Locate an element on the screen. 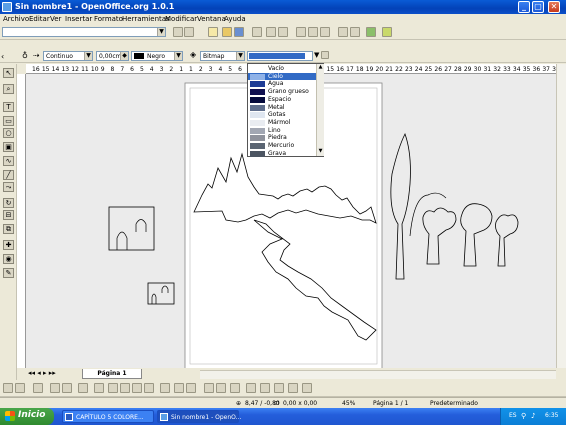 Image resolution: width=566 pixels, height=425 pixels. vertical-scrollbar is located at coordinates (561, 216).